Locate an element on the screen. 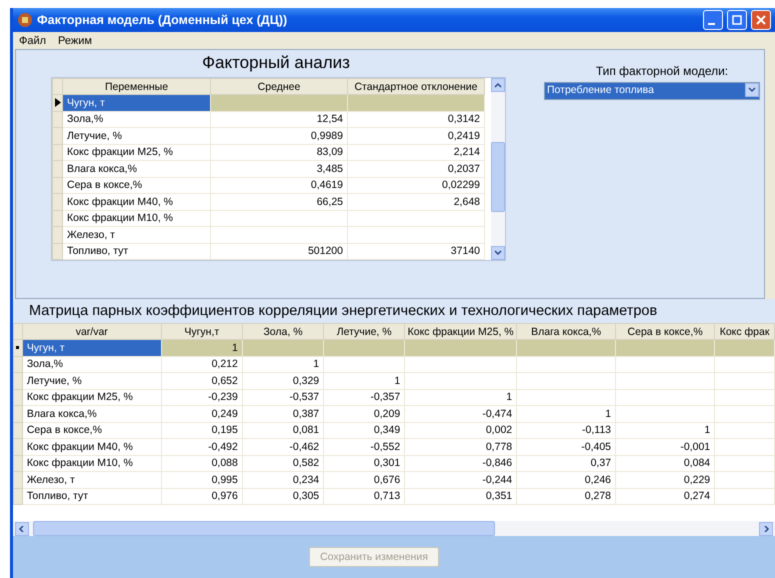 This screenshot has height=578, width=775. table-cell: -0,239 is located at coordinates (201, 397).